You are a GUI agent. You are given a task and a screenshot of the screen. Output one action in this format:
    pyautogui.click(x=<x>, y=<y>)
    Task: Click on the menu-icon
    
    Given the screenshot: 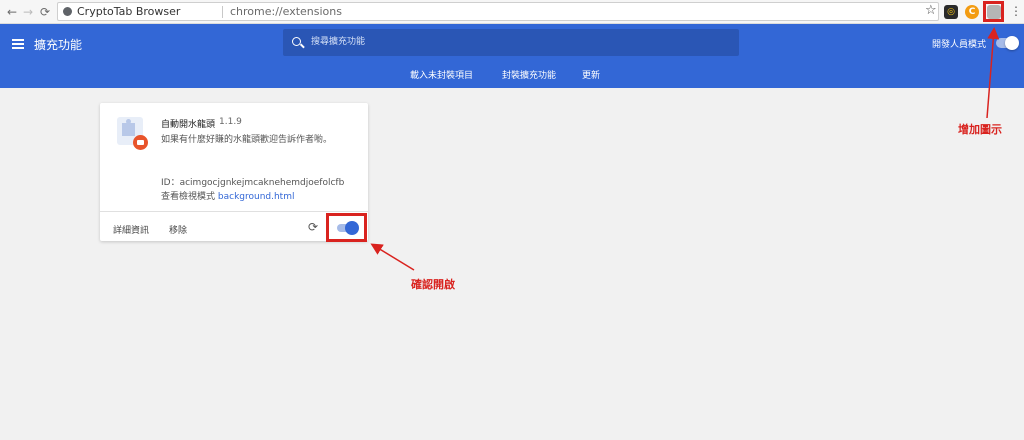 What is the action you would take?
    pyautogui.click(x=18, y=44)
    